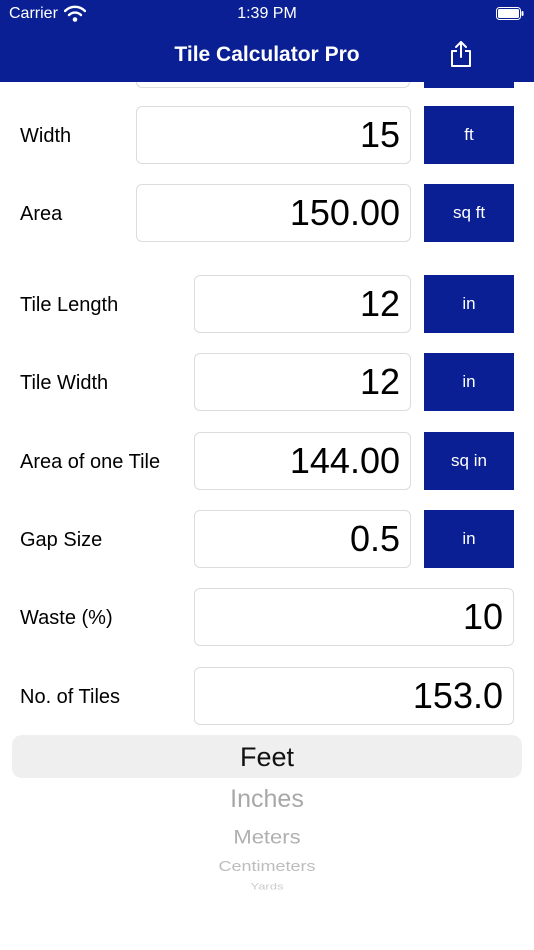 The height and width of the screenshot is (950, 534). What do you see at coordinates (90, 462) in the screenshot?
I see `tile-area-label: Area of one Tile` at bounding box center [90, 462].